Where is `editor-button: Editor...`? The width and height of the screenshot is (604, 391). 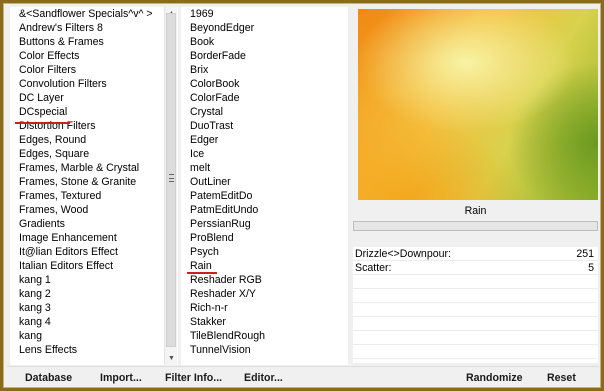
editor-button: Editor... is located at coordinates (263, 378).